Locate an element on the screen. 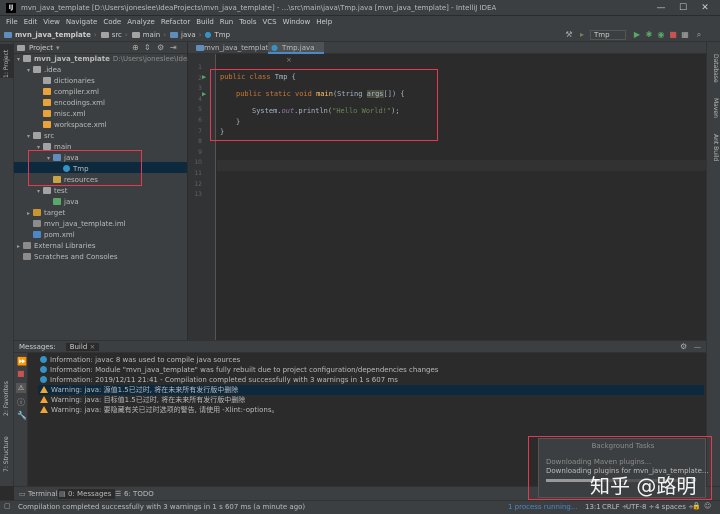  breadcrumb-src: src is located at coordinates (117, 35).